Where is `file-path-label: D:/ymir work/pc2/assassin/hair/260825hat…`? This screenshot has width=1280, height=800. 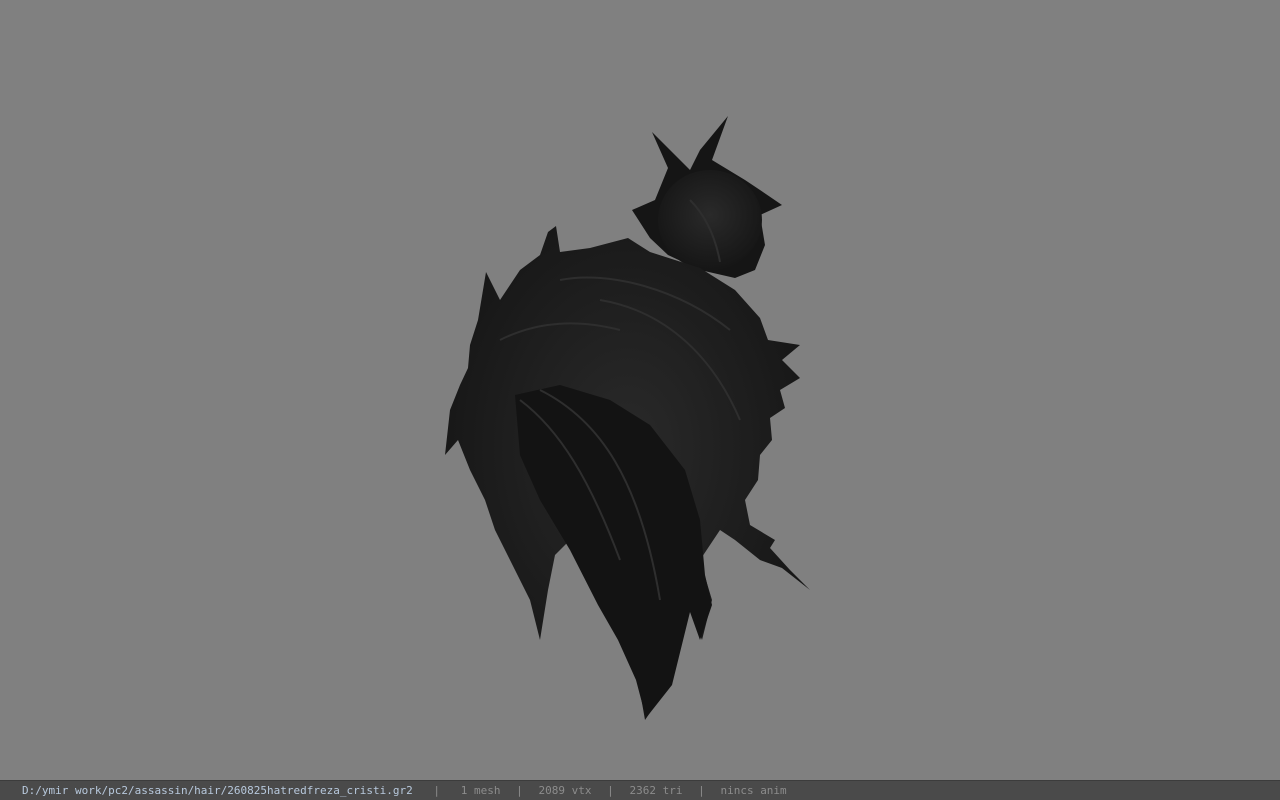
file-path-label: D:/ymir work/pc2/assassin/hair/260825hat… is located at coordinates (217, 790).